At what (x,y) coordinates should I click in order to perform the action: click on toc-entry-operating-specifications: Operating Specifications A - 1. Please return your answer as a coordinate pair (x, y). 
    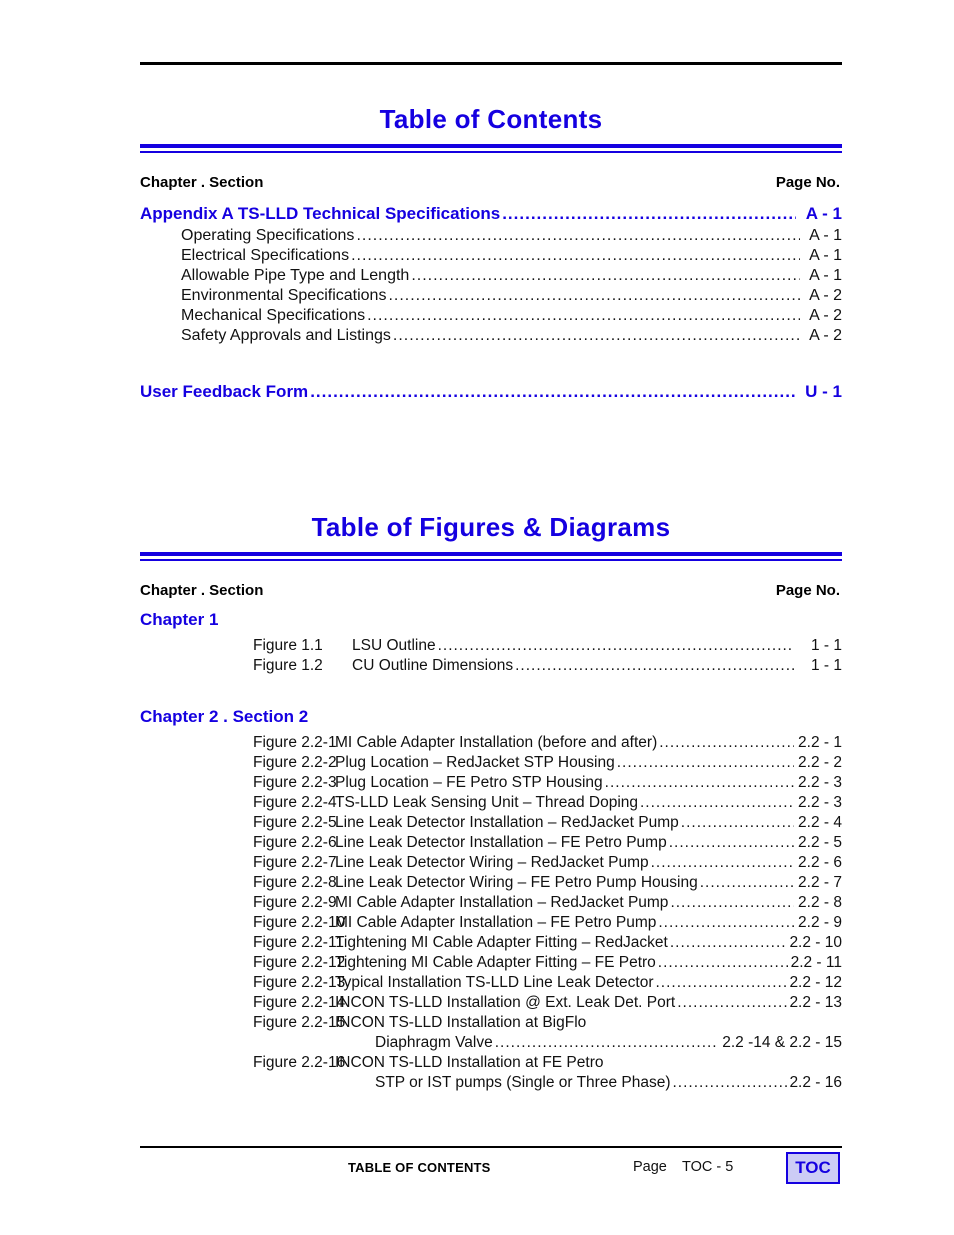
    Looking at the image, I should click on (491, 236).